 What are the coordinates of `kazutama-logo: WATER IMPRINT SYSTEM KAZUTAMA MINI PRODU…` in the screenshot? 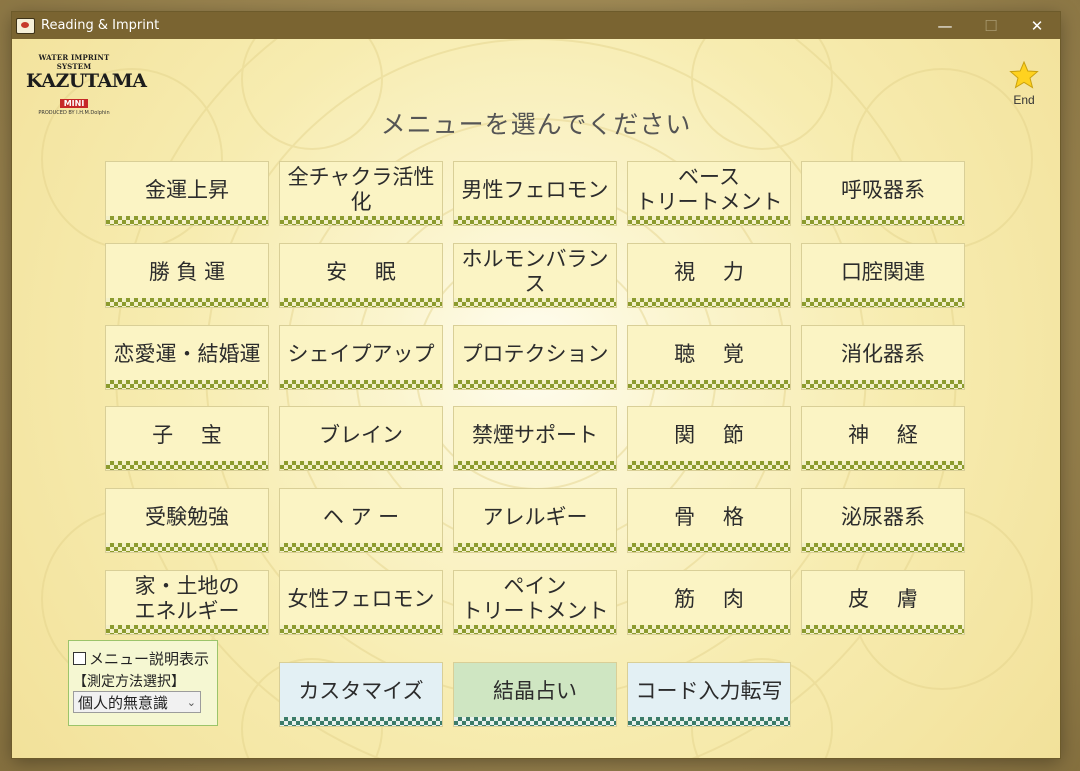 It's located at (86, 84).